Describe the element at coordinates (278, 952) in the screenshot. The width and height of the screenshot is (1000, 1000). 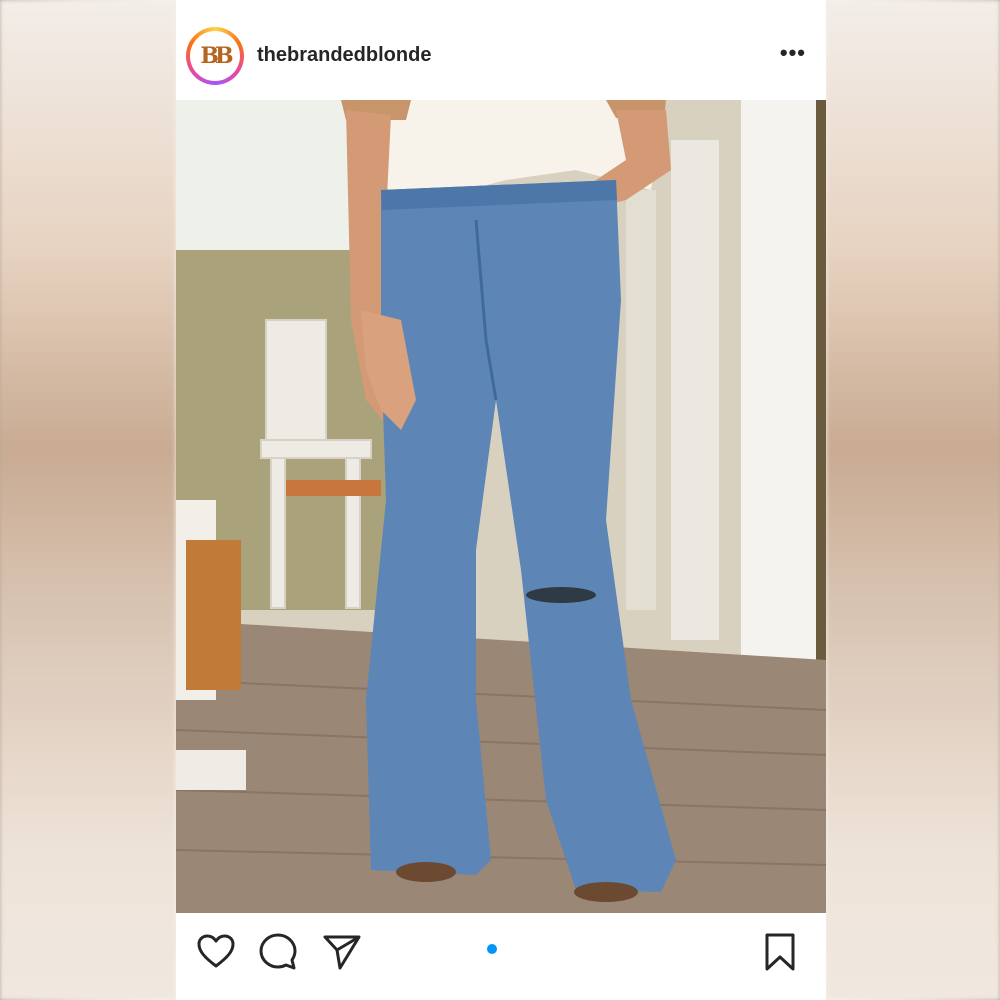
I see `comment-icon` at that location.